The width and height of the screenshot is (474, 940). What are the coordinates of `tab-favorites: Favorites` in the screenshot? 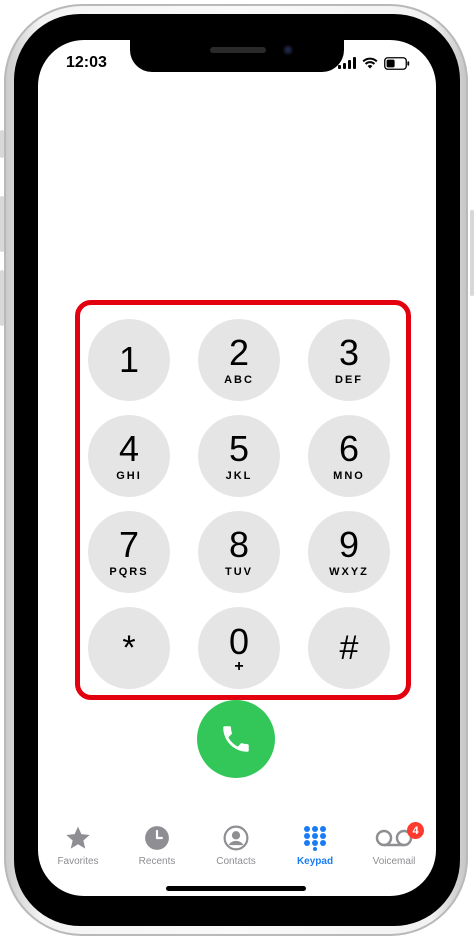 It's located at (78, 846).